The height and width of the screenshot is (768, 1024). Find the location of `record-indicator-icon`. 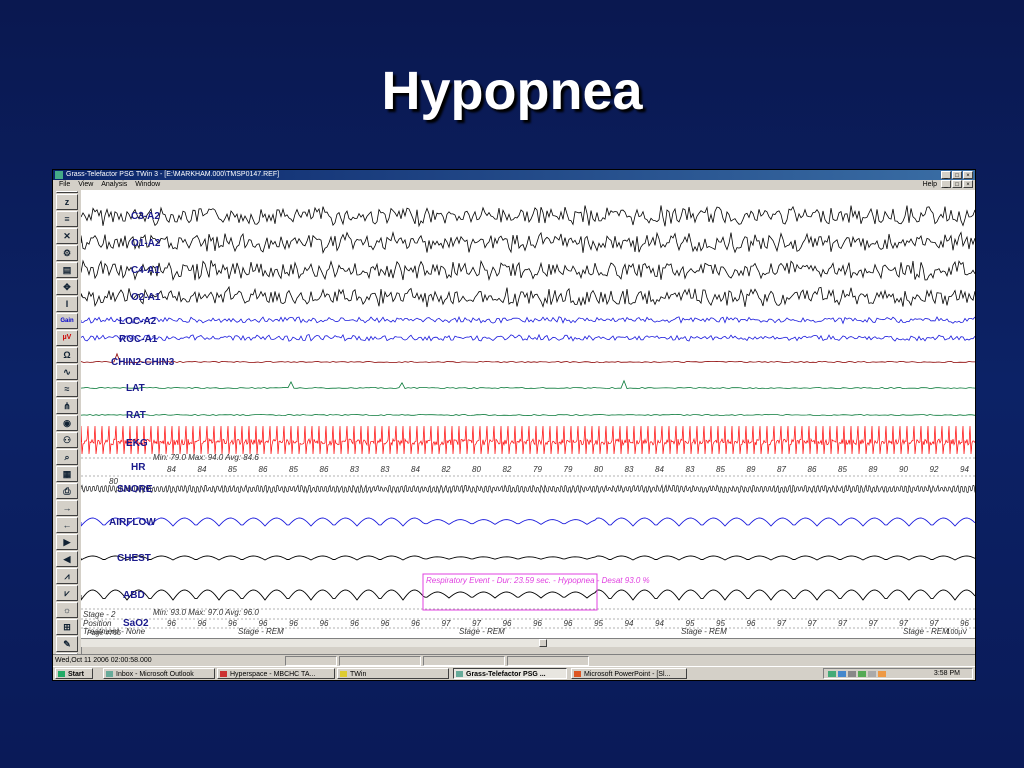

record-indicator-icon is located at coordinates (67, 192).